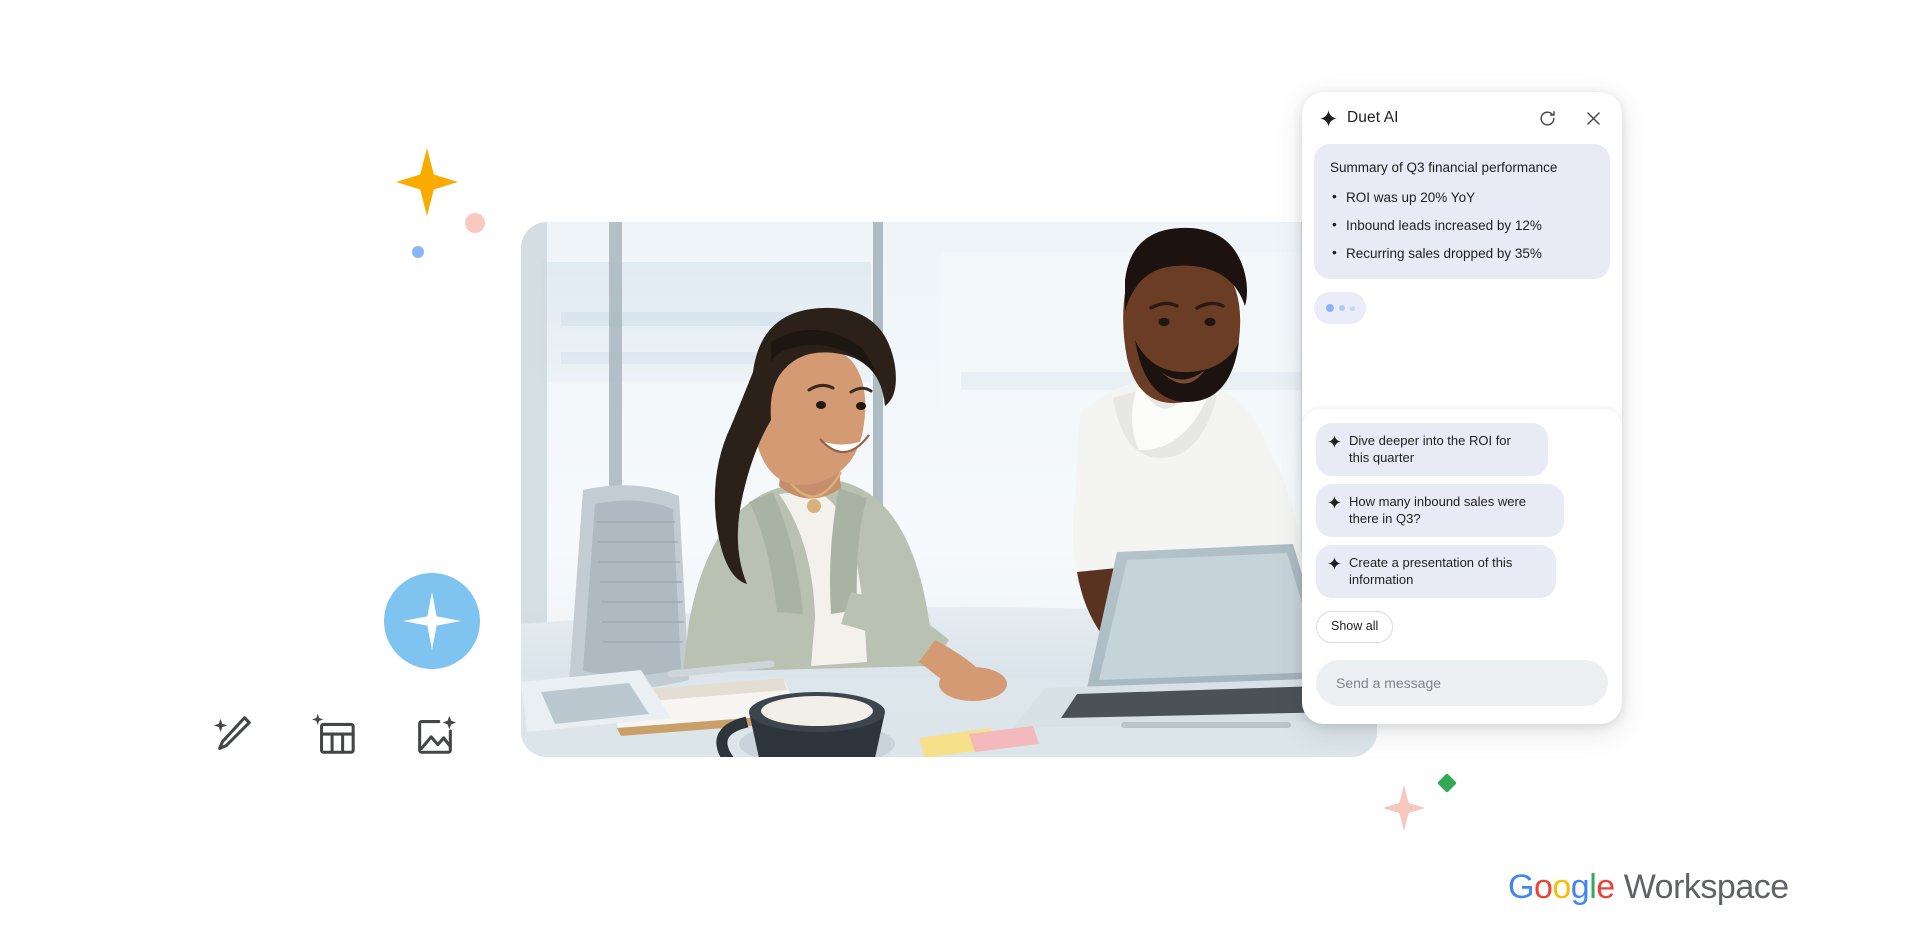 This screenshot has width=1920, height=946. I want to click on typing-indicator, so click(1340, 308).